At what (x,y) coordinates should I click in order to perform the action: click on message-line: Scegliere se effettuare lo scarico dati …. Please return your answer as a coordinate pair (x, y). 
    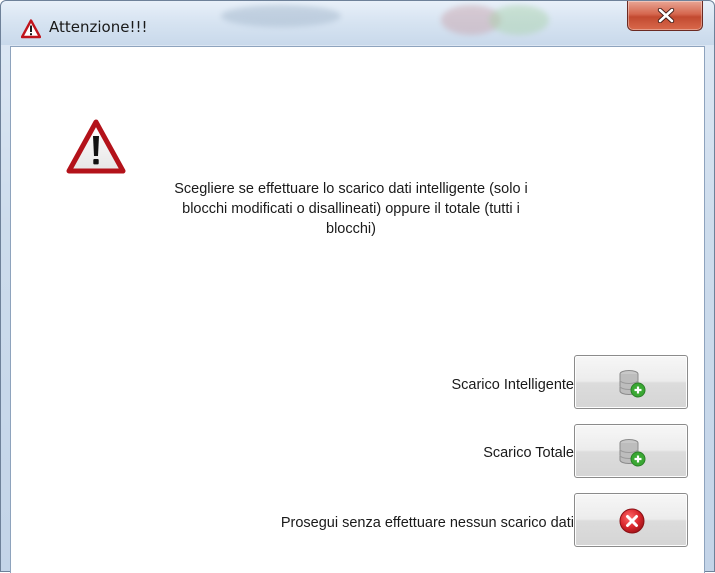
    Looking at the image, I should click on (351, 189).